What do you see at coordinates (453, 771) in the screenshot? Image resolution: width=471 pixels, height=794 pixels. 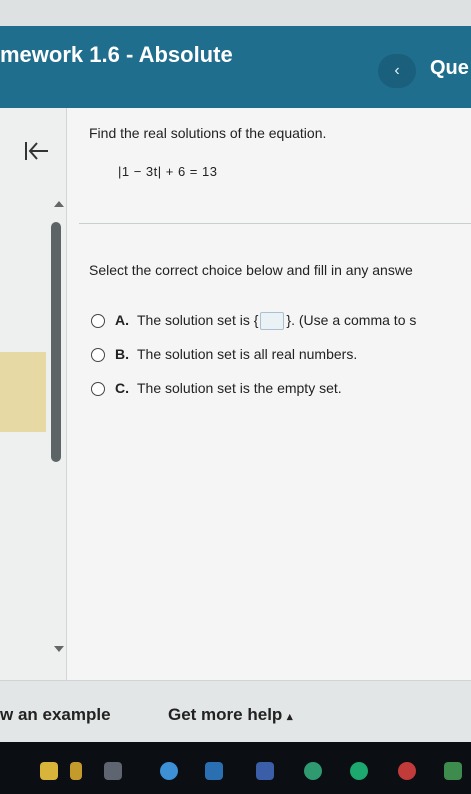 I see `store-icon` at bounding box center [453, 771].